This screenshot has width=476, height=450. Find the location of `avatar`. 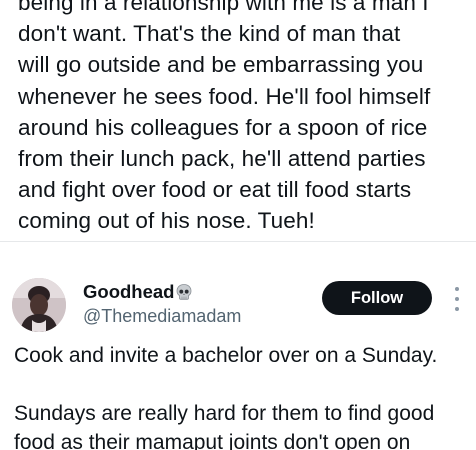

avatar is located at coordinates (39, 305).